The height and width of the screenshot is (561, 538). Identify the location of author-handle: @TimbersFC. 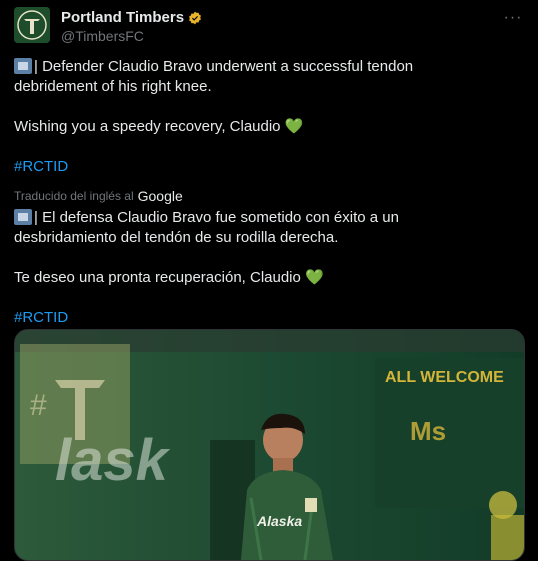
(102, 36).